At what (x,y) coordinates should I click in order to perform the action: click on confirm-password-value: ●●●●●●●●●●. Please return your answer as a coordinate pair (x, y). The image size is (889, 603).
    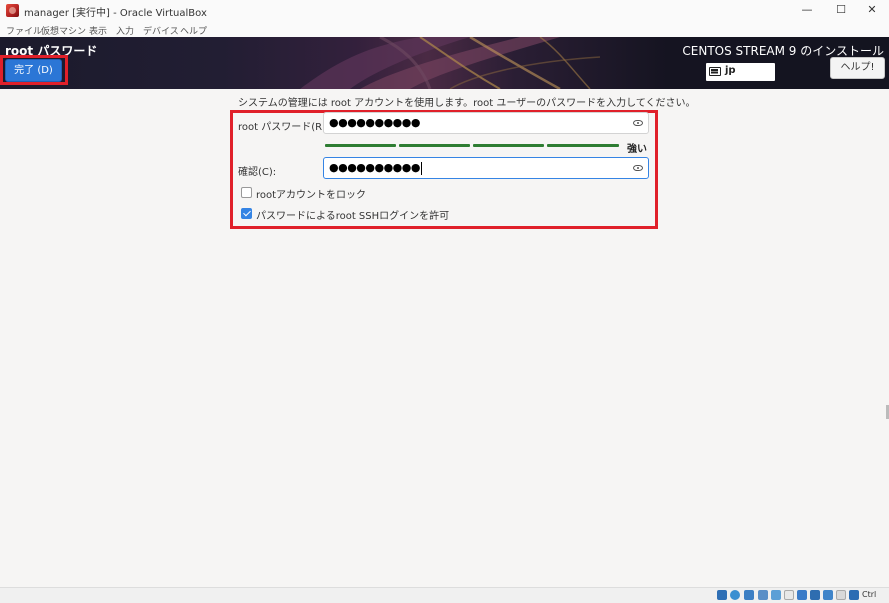
    Looking at the image, I should click on (375, 168).